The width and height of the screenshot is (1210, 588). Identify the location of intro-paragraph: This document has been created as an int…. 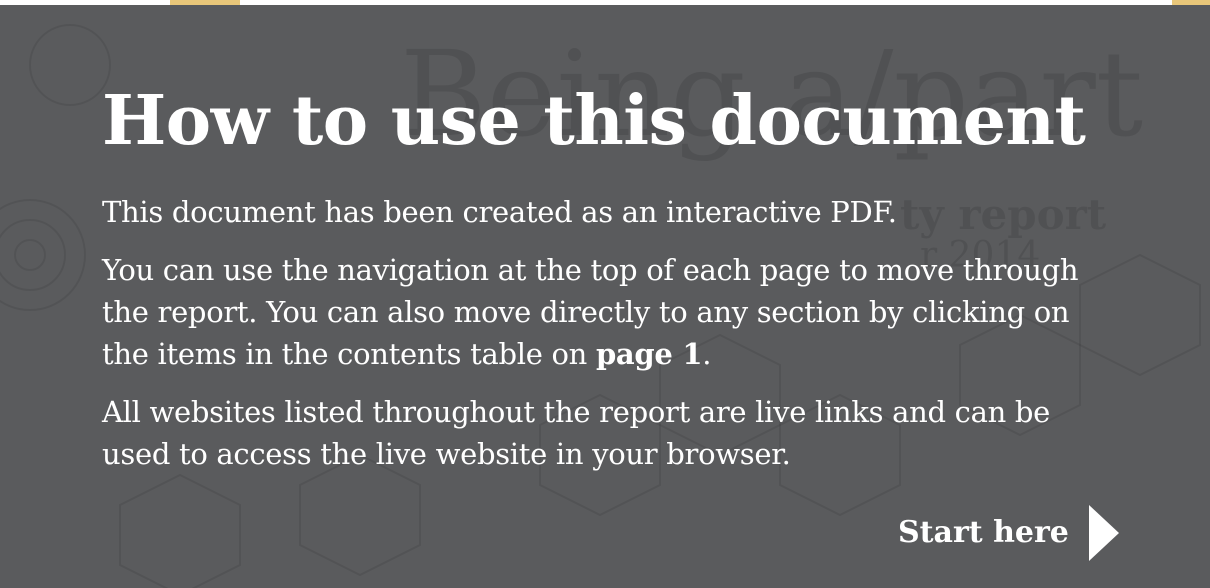
(499, 212).